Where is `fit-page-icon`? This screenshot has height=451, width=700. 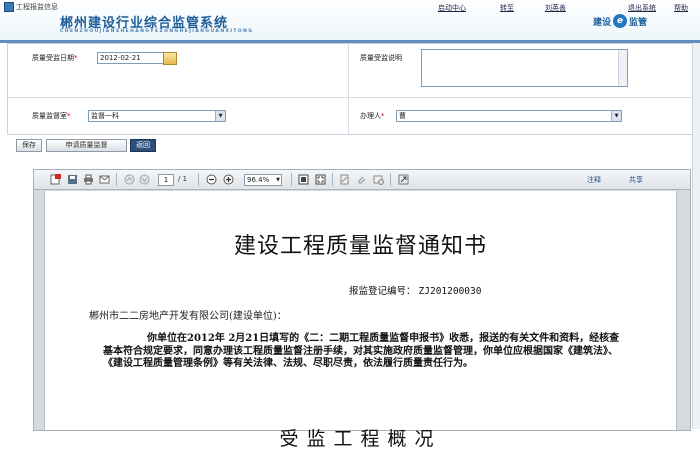 fit-page-icon is located at coordinates (303, 179).